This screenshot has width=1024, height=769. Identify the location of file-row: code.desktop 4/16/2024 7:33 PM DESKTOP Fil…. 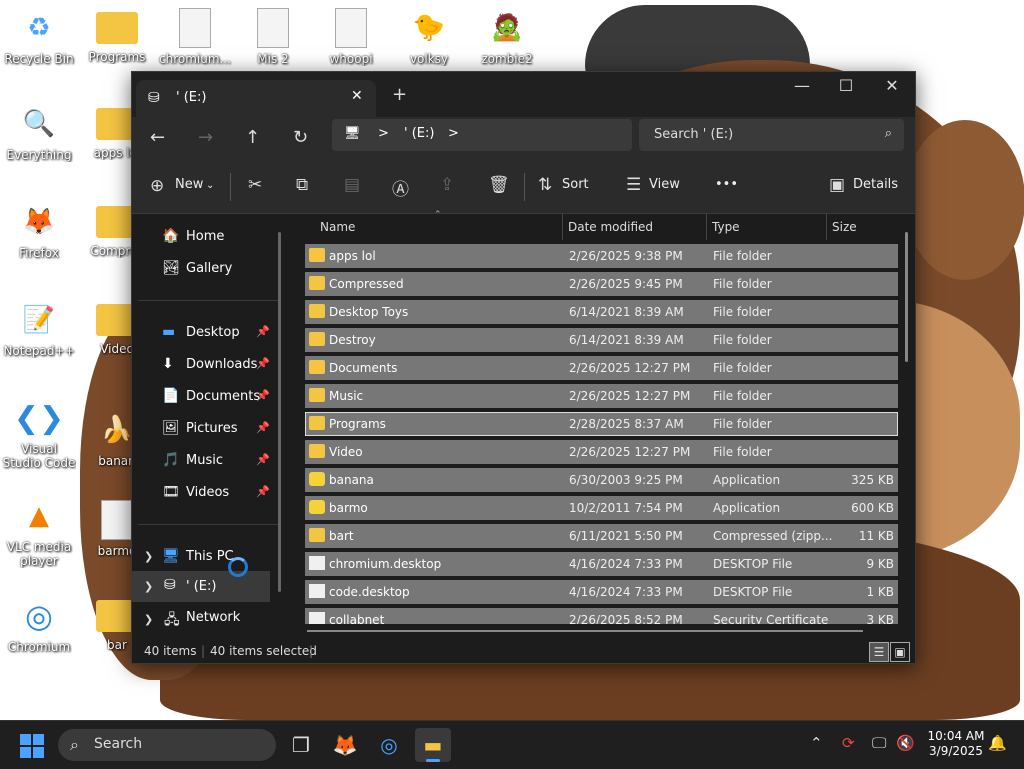
(601, 592).